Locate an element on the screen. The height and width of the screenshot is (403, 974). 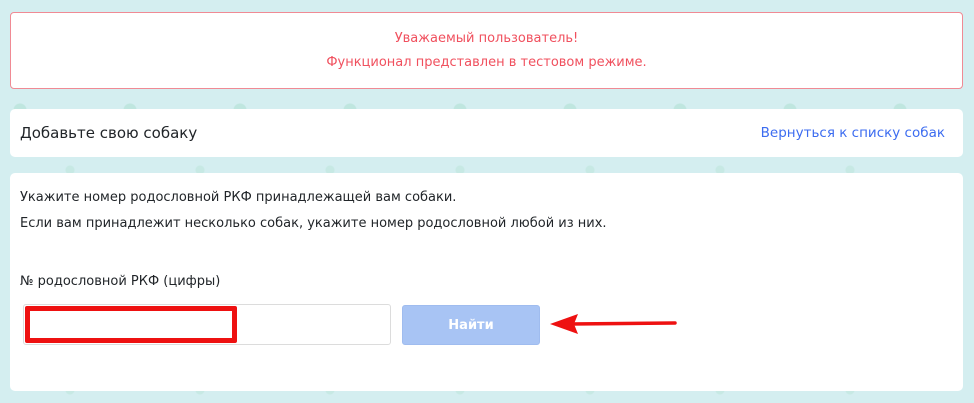
find-button: Найти is located at coordinates (471, 325).